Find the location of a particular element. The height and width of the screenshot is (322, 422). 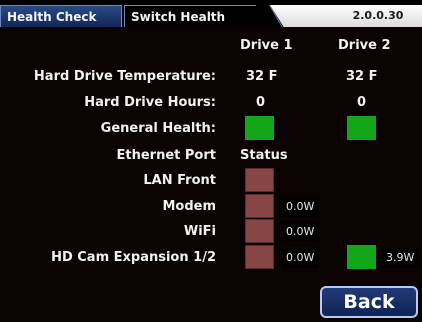

drive2-temperature: 32 F is located at coordinates (362, 76).